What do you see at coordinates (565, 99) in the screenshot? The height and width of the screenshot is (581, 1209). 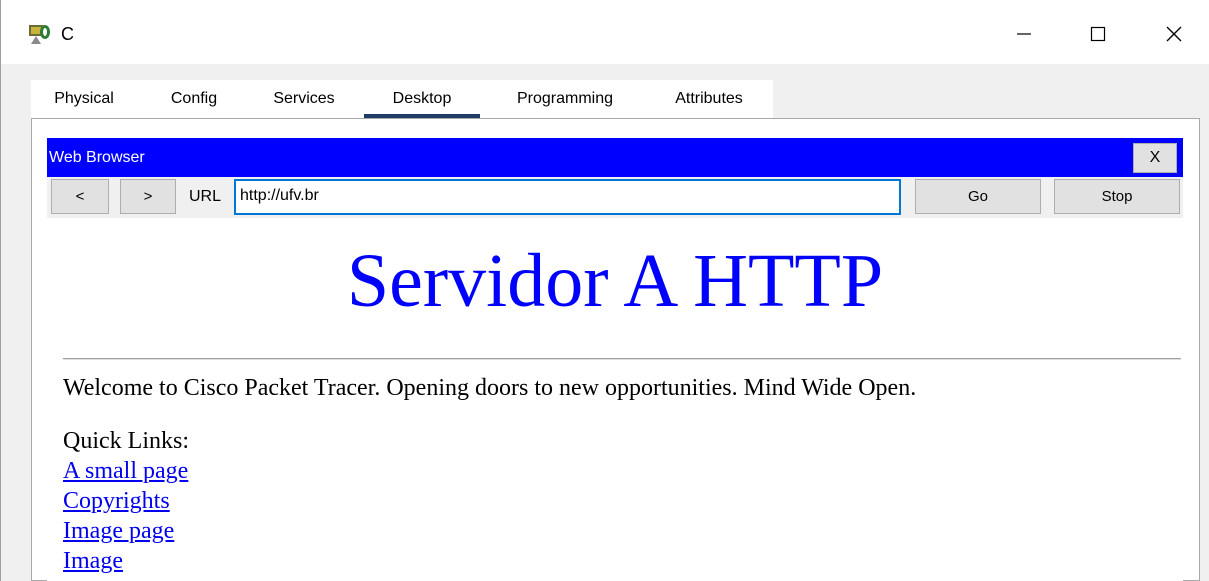 I see `tab-programming: Programming` at bounding box center [565, 99].